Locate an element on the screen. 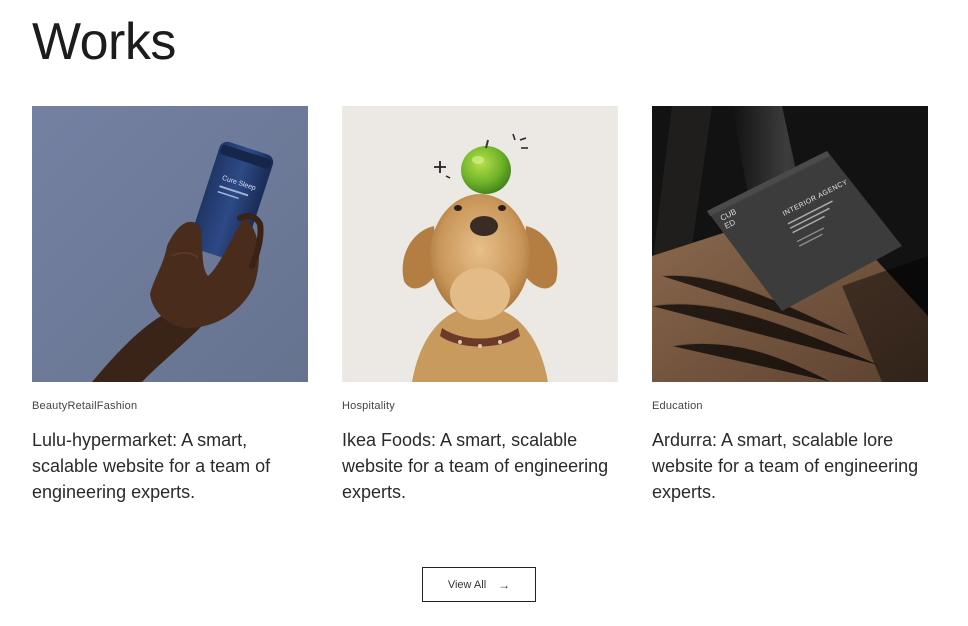 The image size is (968, 626). page-title: Works is located at coordinates (104, 42).